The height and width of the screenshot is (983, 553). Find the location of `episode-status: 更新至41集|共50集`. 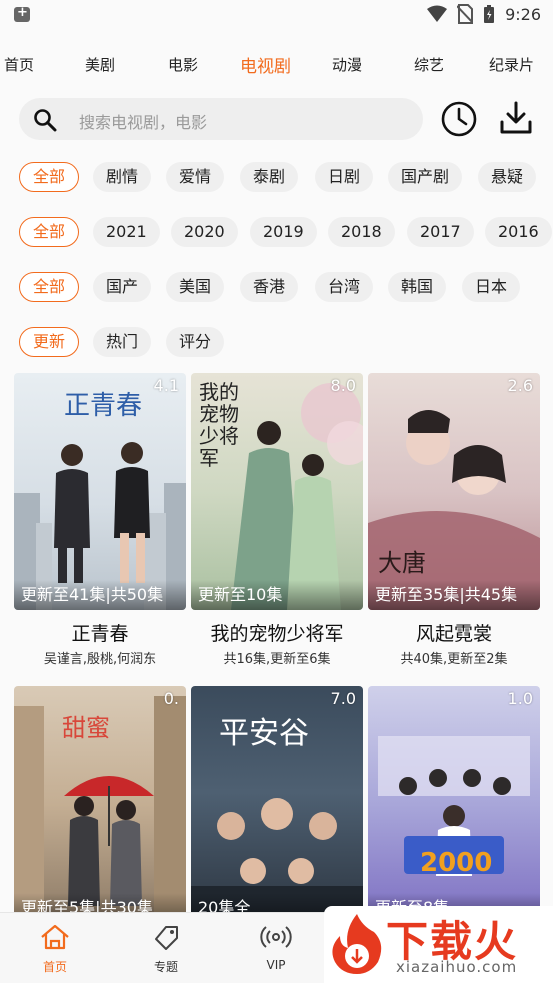

episode-status: 更新至41集|共50集 is located at coordinates (100, 595).